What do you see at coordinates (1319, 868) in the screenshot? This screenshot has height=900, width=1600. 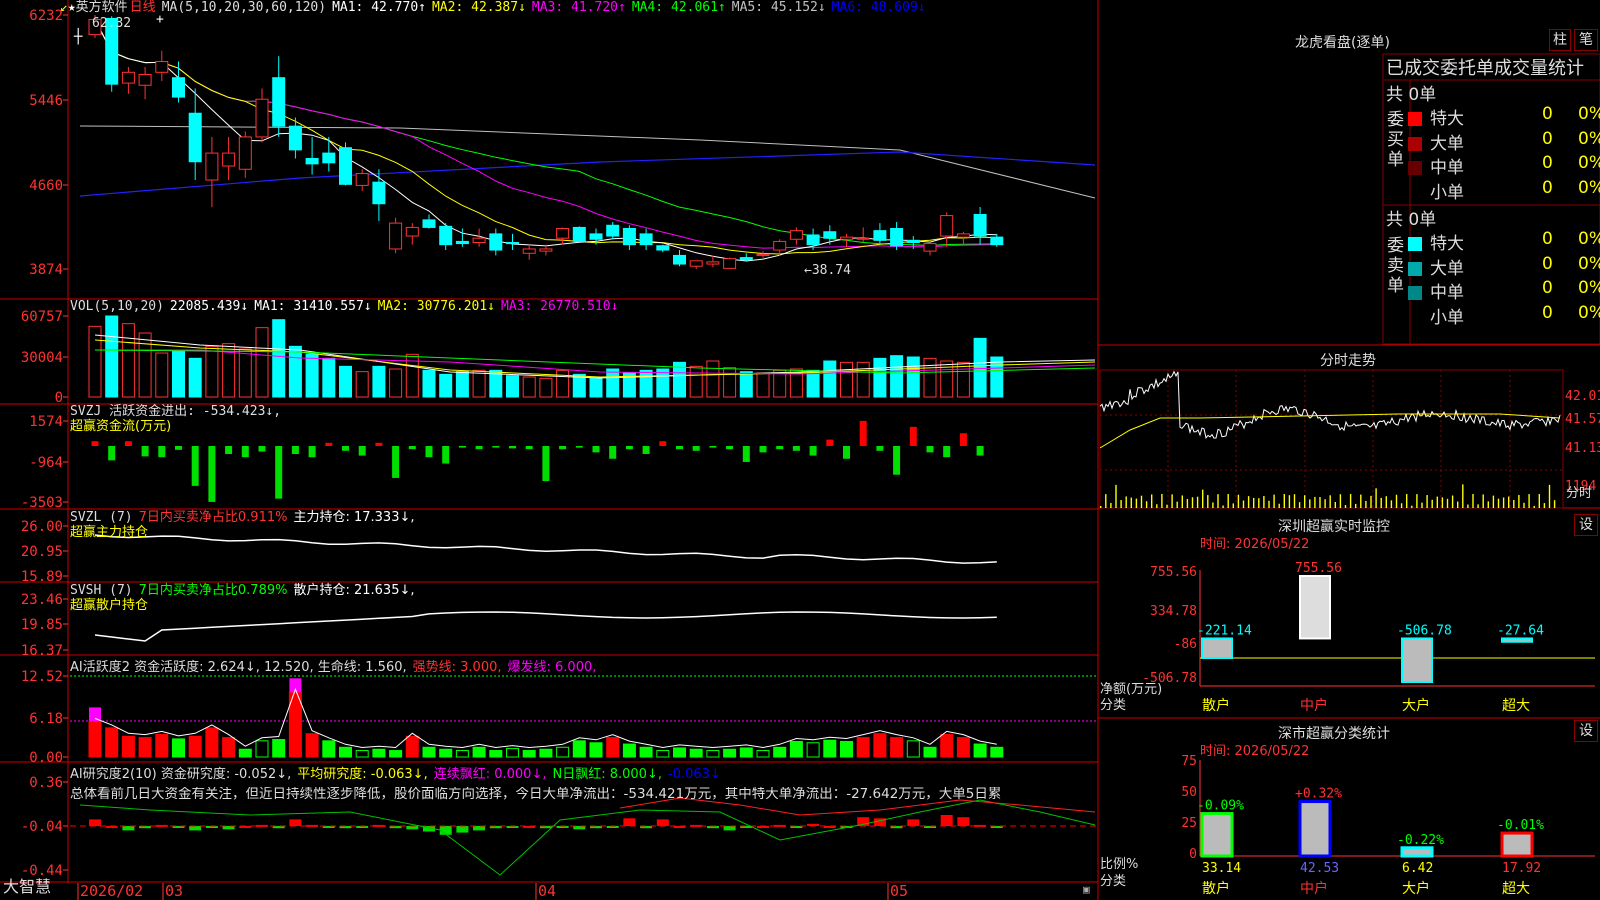 I see `classify-pct: 42.53` at bounding box center [1319, 868].